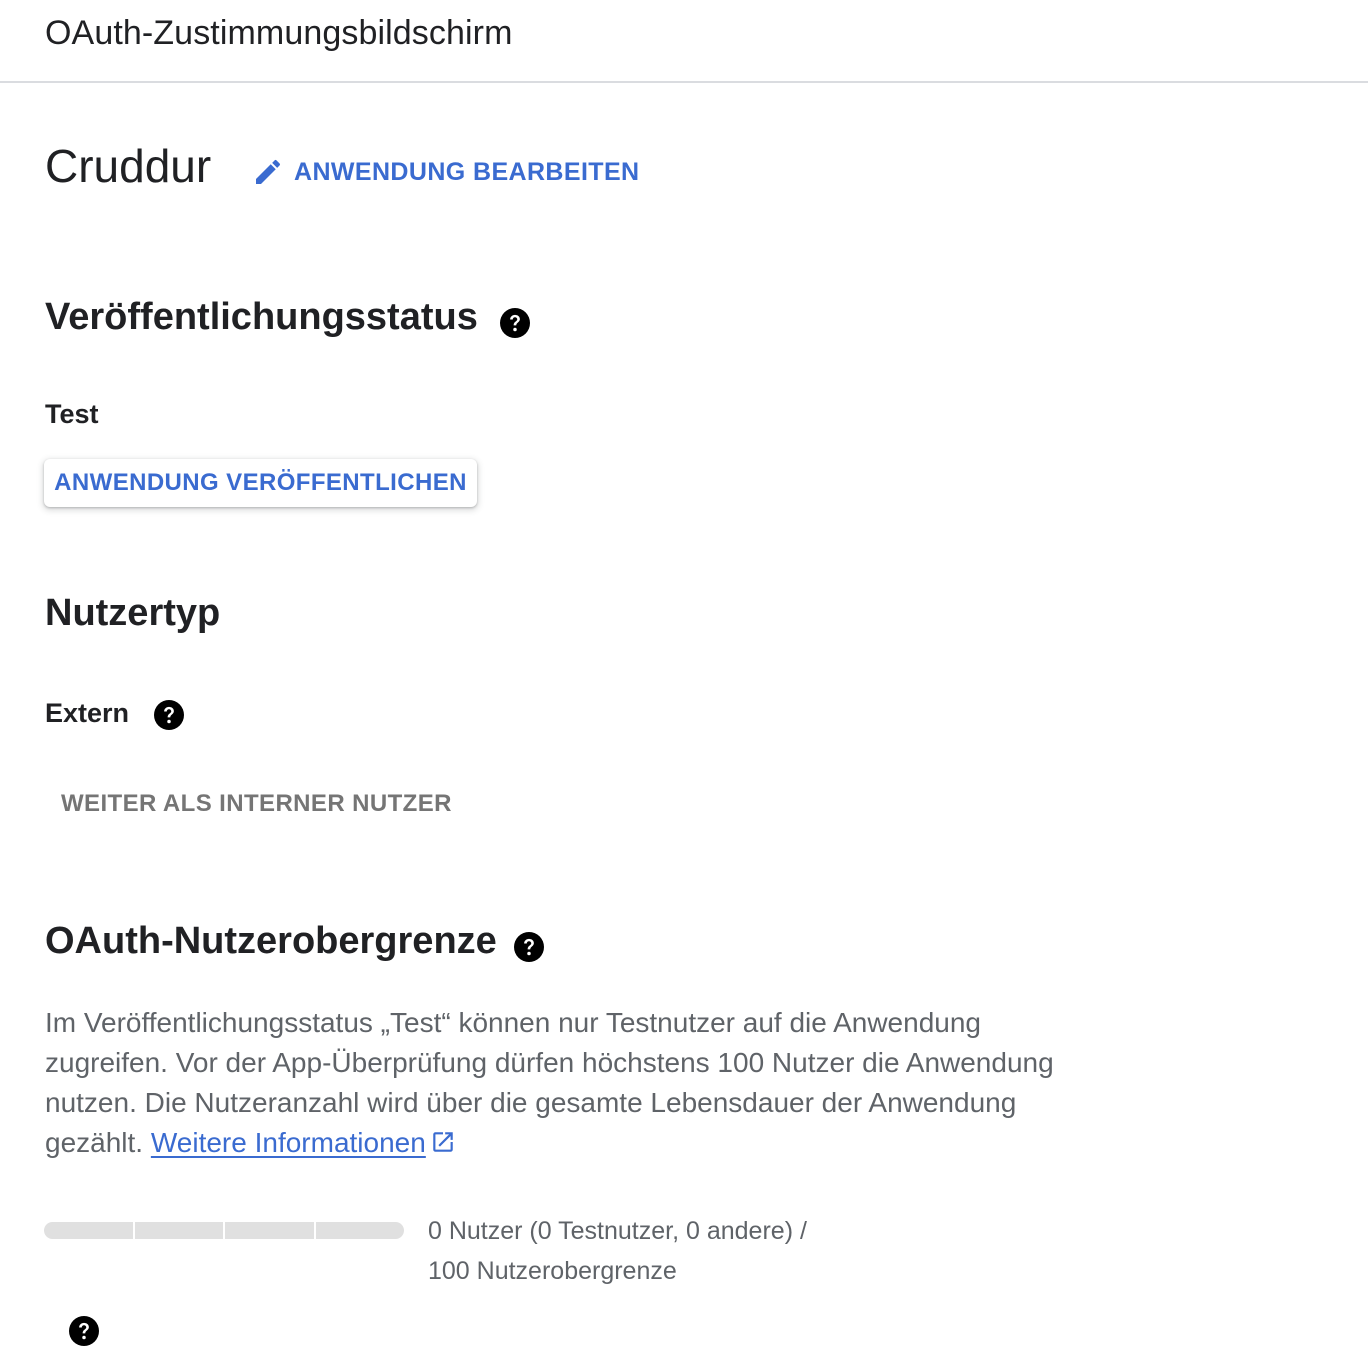 This screenshot has height=1356, width=1368. What do you see at coordinates (443, 1142) in the screenshot?
I see `open-in-new-icon` at bounding box center [443, 1142].